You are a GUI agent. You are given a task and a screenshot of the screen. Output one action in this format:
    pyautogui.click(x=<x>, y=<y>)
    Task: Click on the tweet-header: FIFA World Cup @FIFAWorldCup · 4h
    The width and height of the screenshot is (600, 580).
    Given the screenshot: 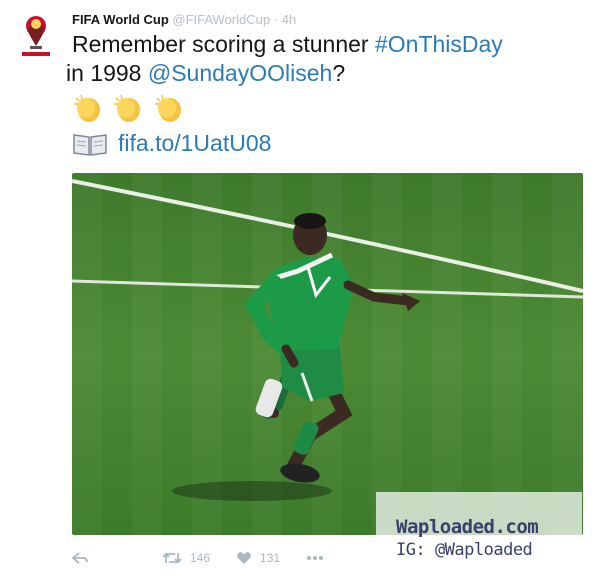 What is the action you would take?
    pyautogui.click(x=184, y=19)
    